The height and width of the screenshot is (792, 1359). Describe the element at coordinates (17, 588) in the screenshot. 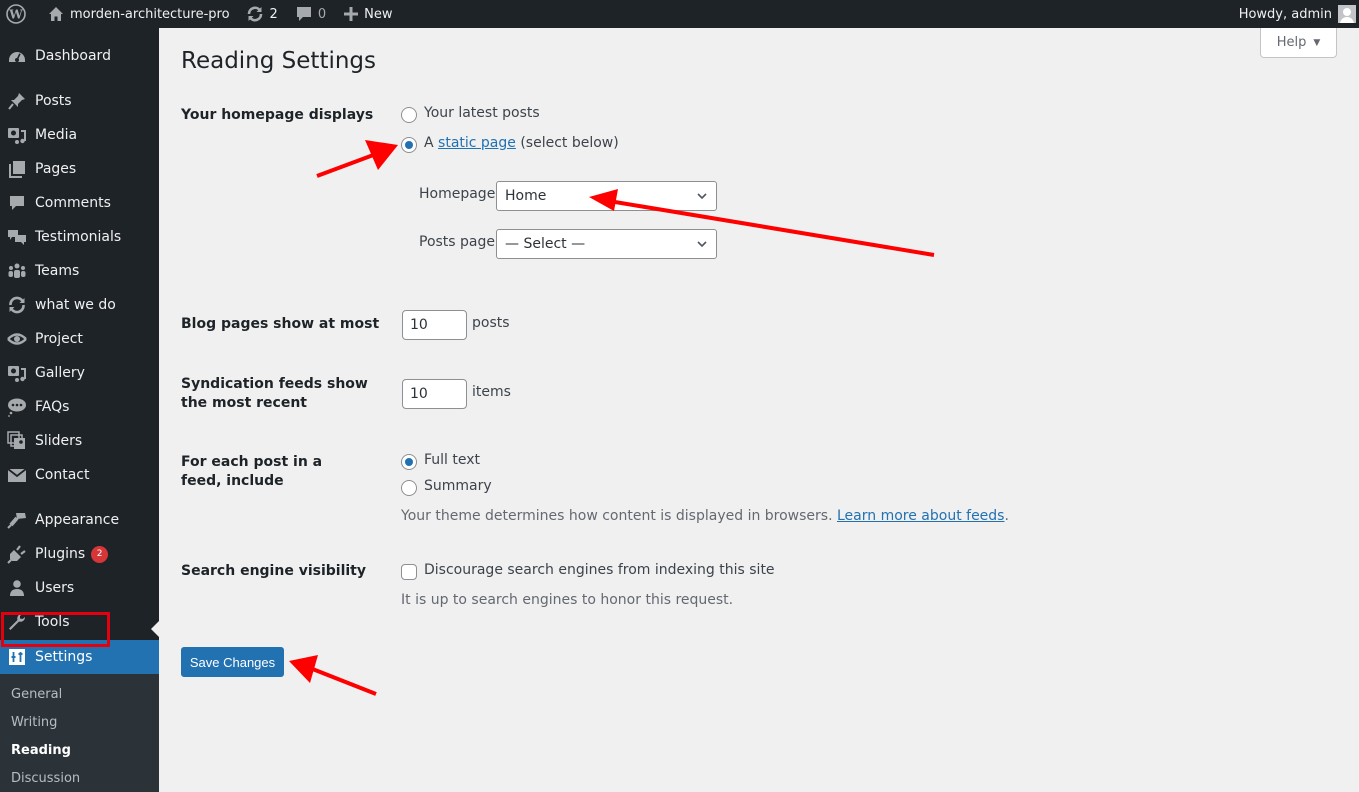

I see `user-icon` at that location.